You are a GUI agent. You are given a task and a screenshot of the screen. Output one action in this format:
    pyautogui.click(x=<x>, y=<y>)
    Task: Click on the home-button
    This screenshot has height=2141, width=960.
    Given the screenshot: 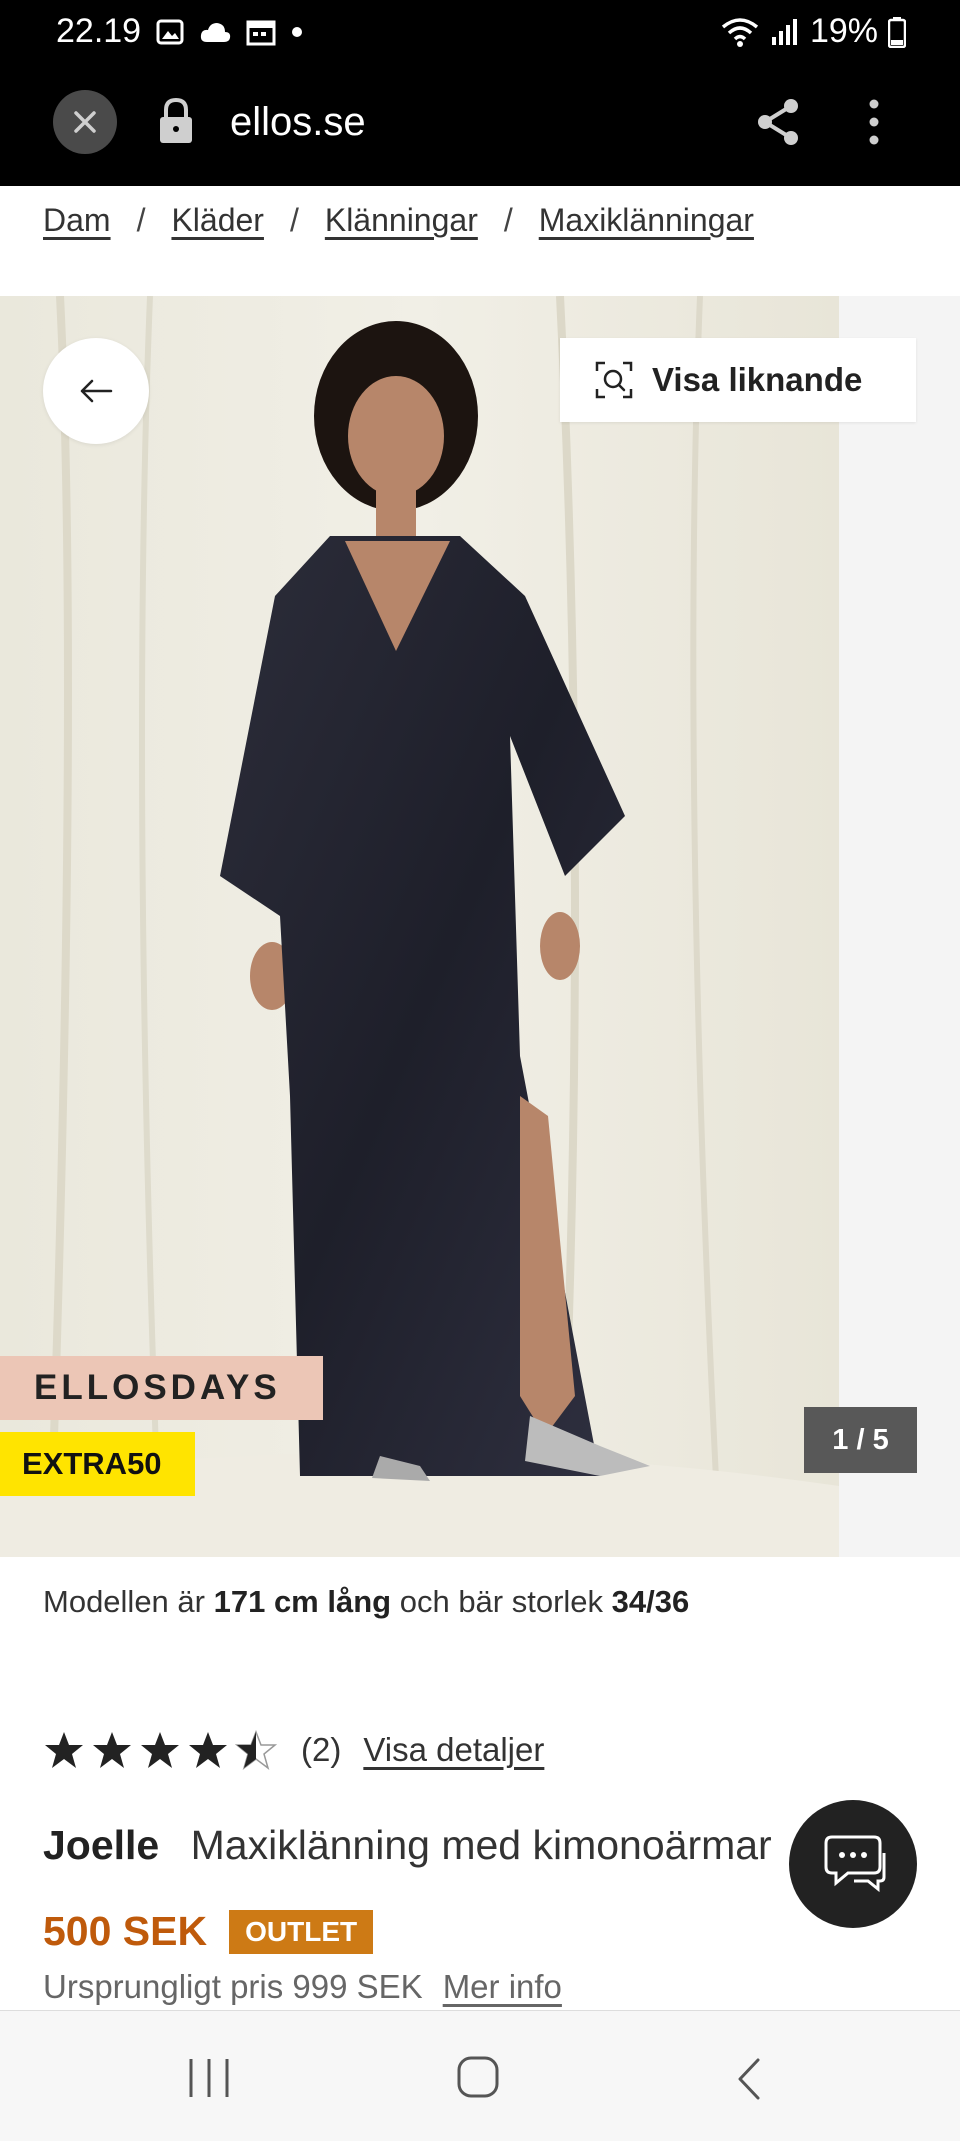 What is the action you would take?
    pyautogui.click(x=478, y=2079)
    